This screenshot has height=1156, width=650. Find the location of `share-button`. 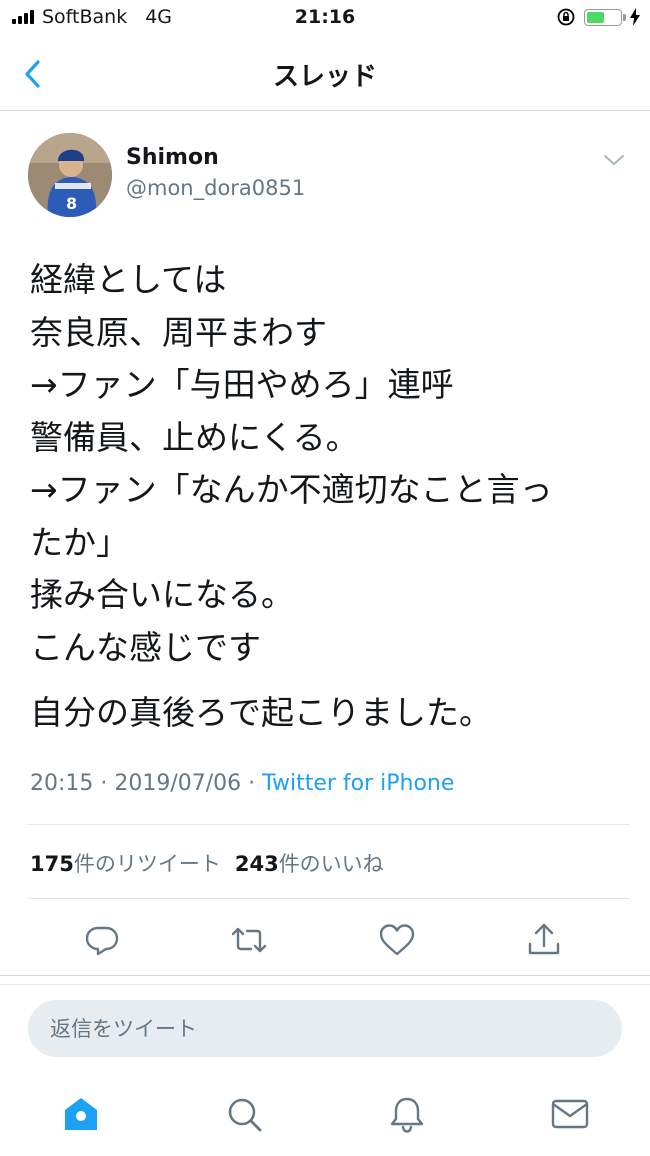

share-button is located at coordinates (544, 940).